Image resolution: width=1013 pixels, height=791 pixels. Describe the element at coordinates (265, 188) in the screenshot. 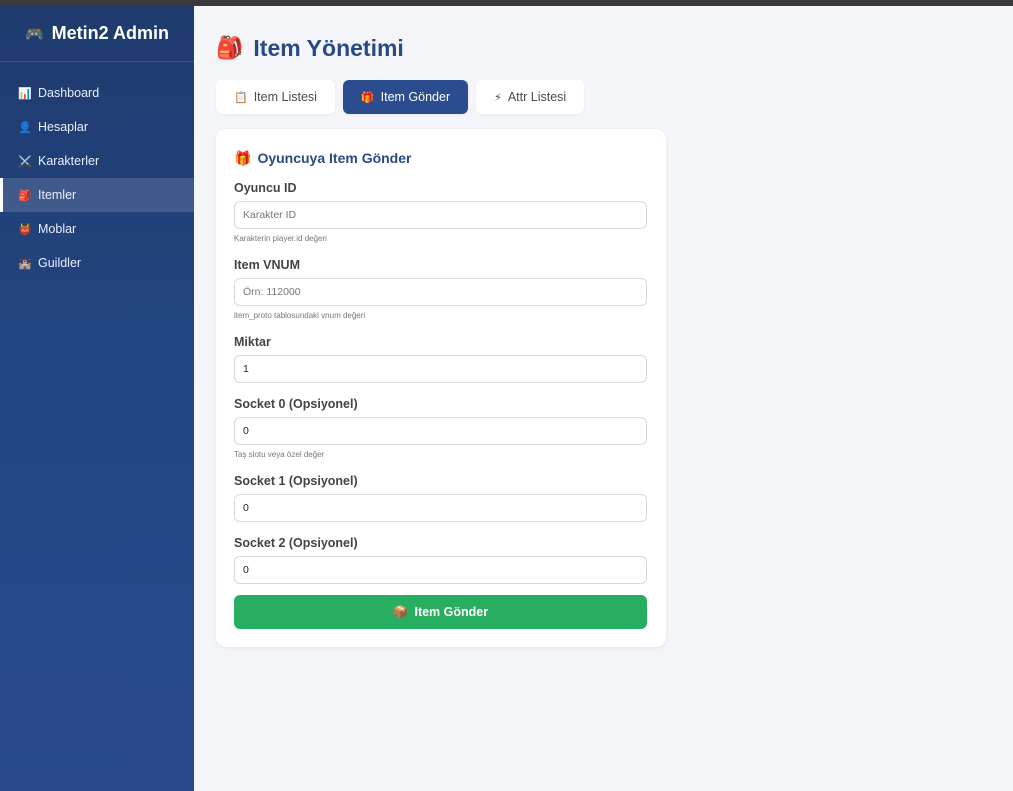

I see `player-id-label: Oyuncu ID` at that location.